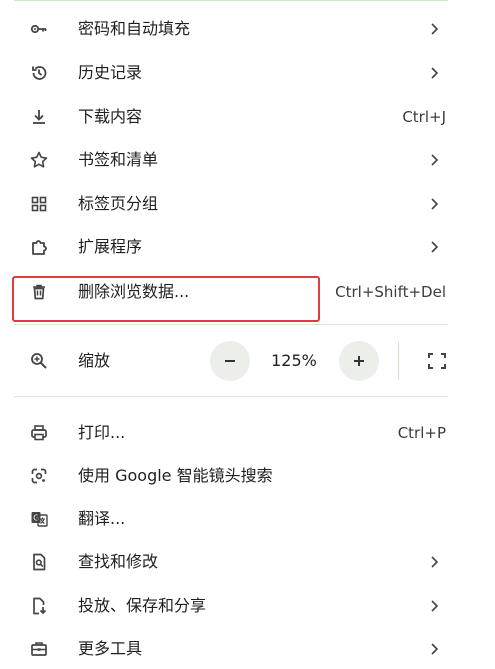  Describe the element at coordinates (134, 28) in the screenshot. I see `menu-item-label: 密码和自动填充` at that location.